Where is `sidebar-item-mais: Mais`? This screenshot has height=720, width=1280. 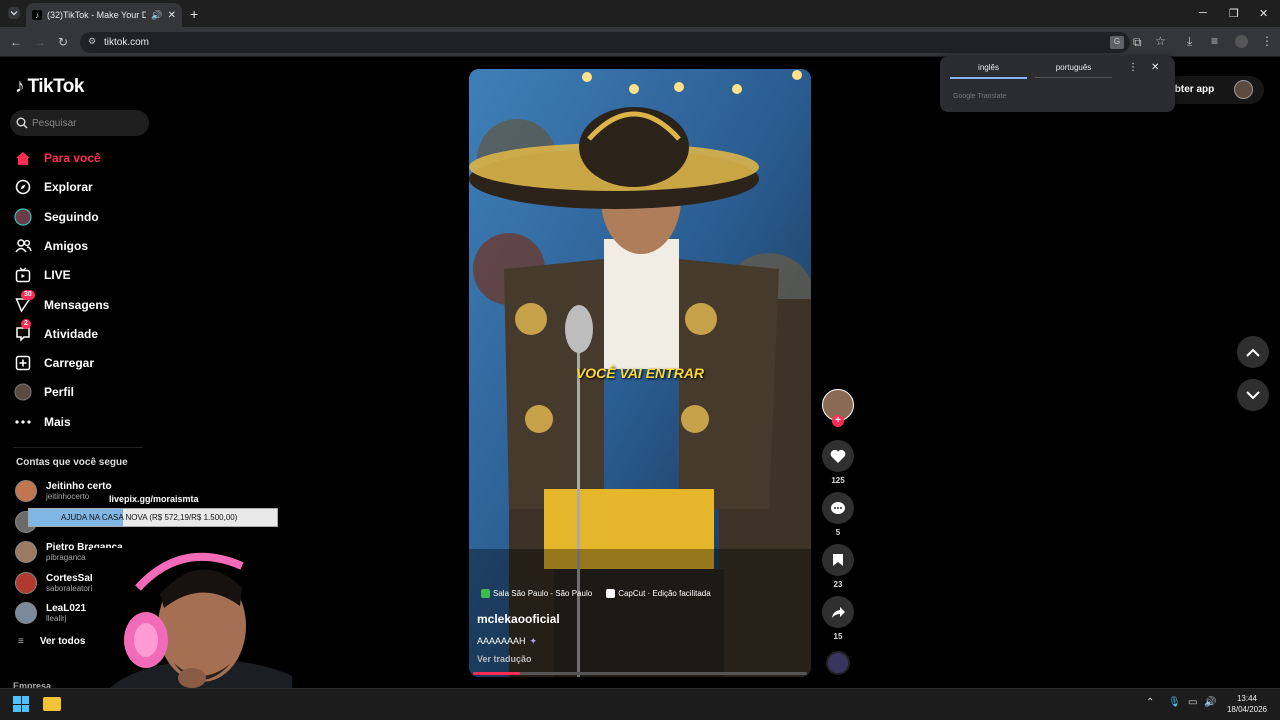
sidebar-item-mais: Mais is located at coordinates (42, 422).